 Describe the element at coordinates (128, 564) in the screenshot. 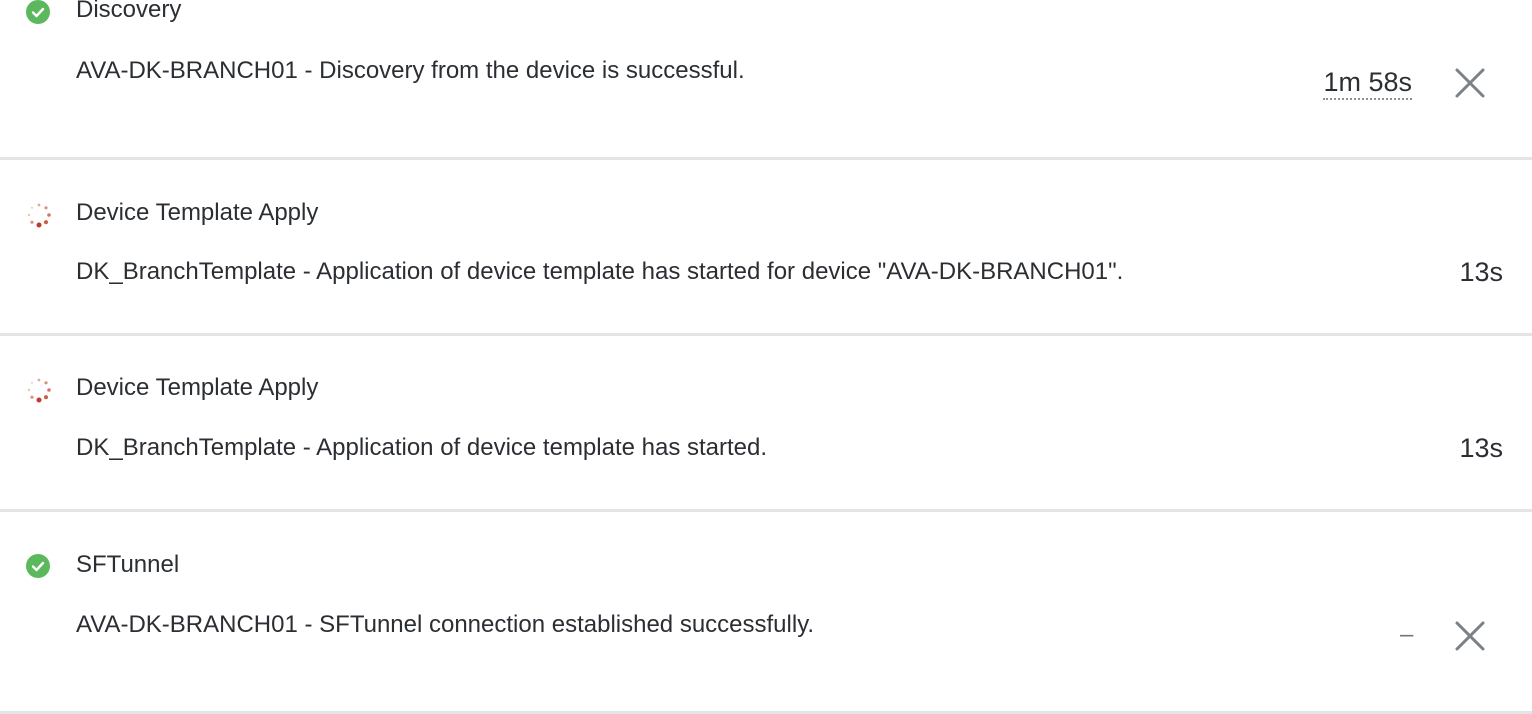

I see `task-title: SFTunnel` at that location.